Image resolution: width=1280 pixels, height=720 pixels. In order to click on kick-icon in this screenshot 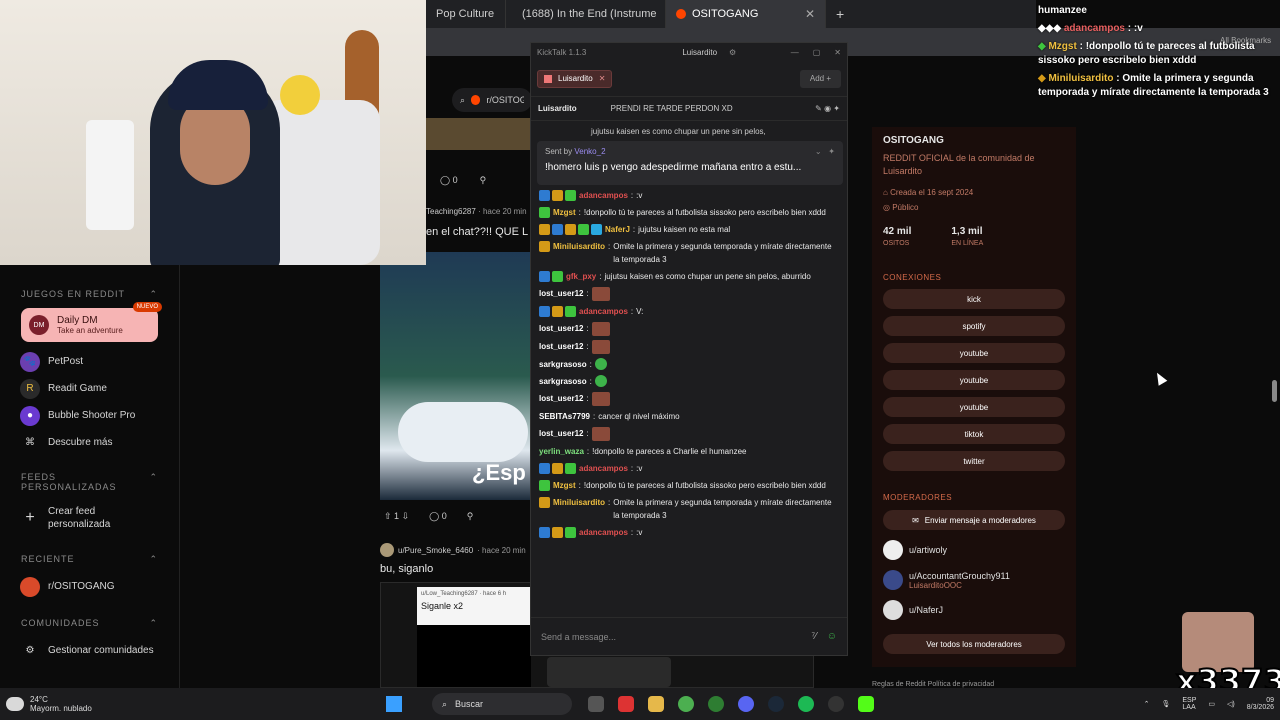, I will do `click(866, 704)`.